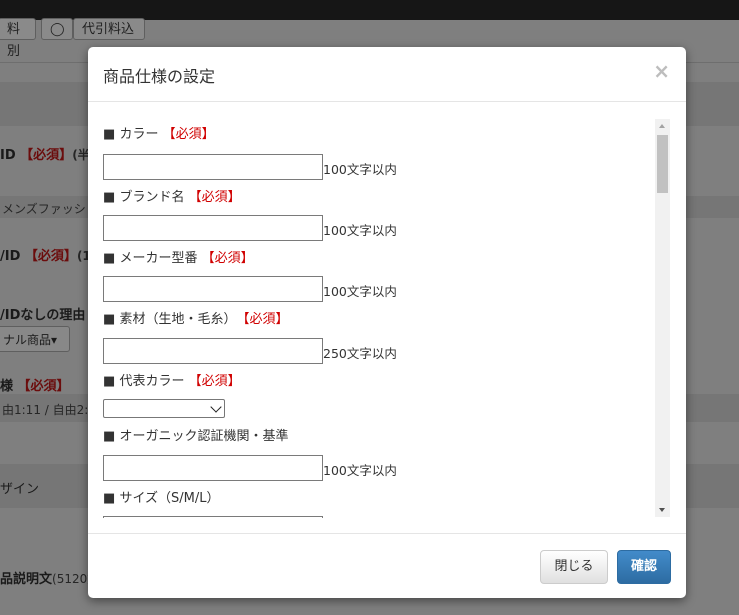 Image resolution: width=739 pixels, height=615 pixels. What do you see at coordinates (662, 510) in the screenshot?
I see `scroll-down-icon` at bounding box center [662, 510].